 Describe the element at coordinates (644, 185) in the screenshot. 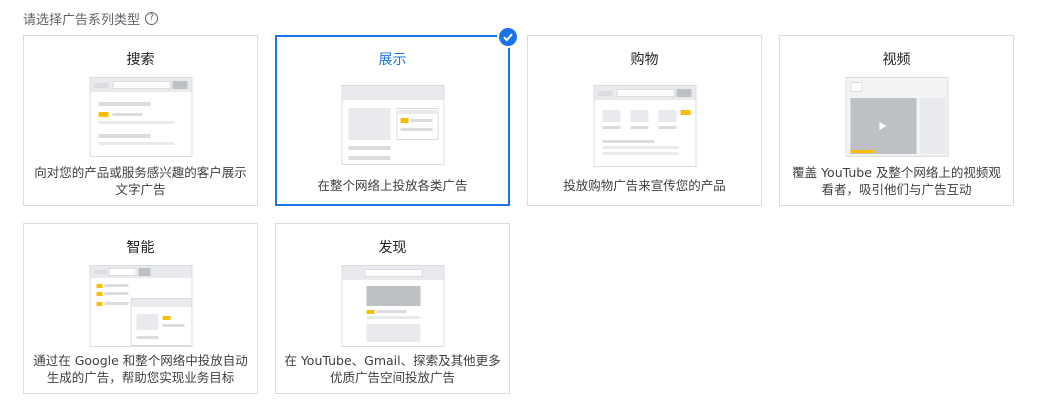

I see `card-description: 投放购物广告来宣传您的产品` at that location.